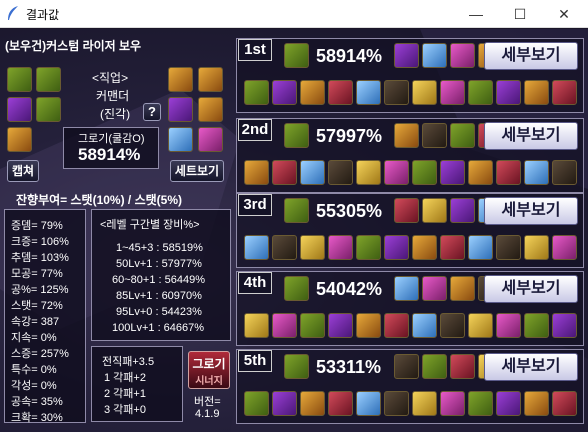 This screenshot has height=432, width=588. Describe the element at coordinates (564, 14) in the screenshot. I see `close-button: ✕` at that location.